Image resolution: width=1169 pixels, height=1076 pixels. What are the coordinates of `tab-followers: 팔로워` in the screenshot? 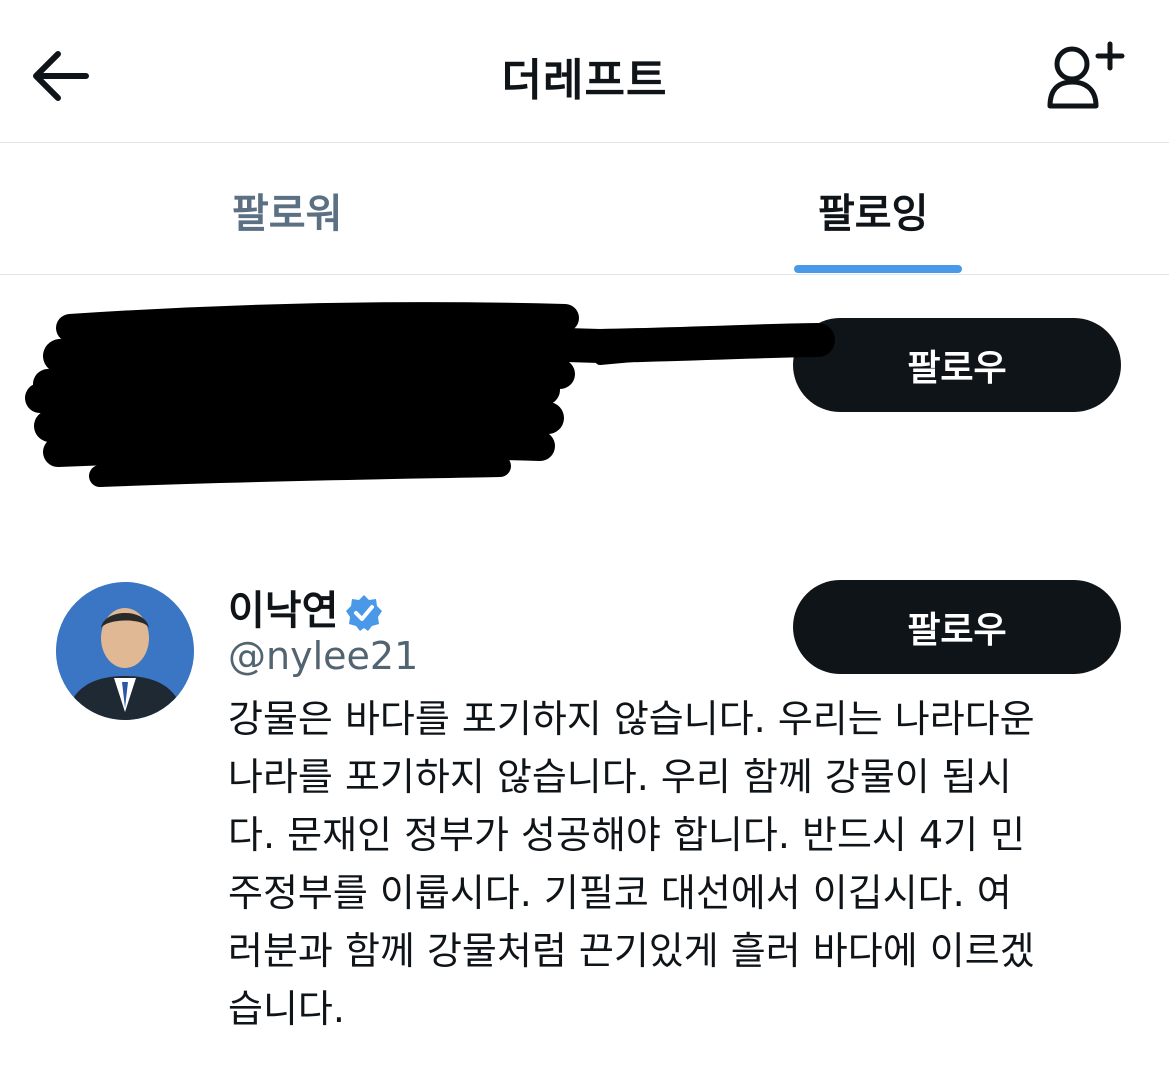 It's located at (287, 210).